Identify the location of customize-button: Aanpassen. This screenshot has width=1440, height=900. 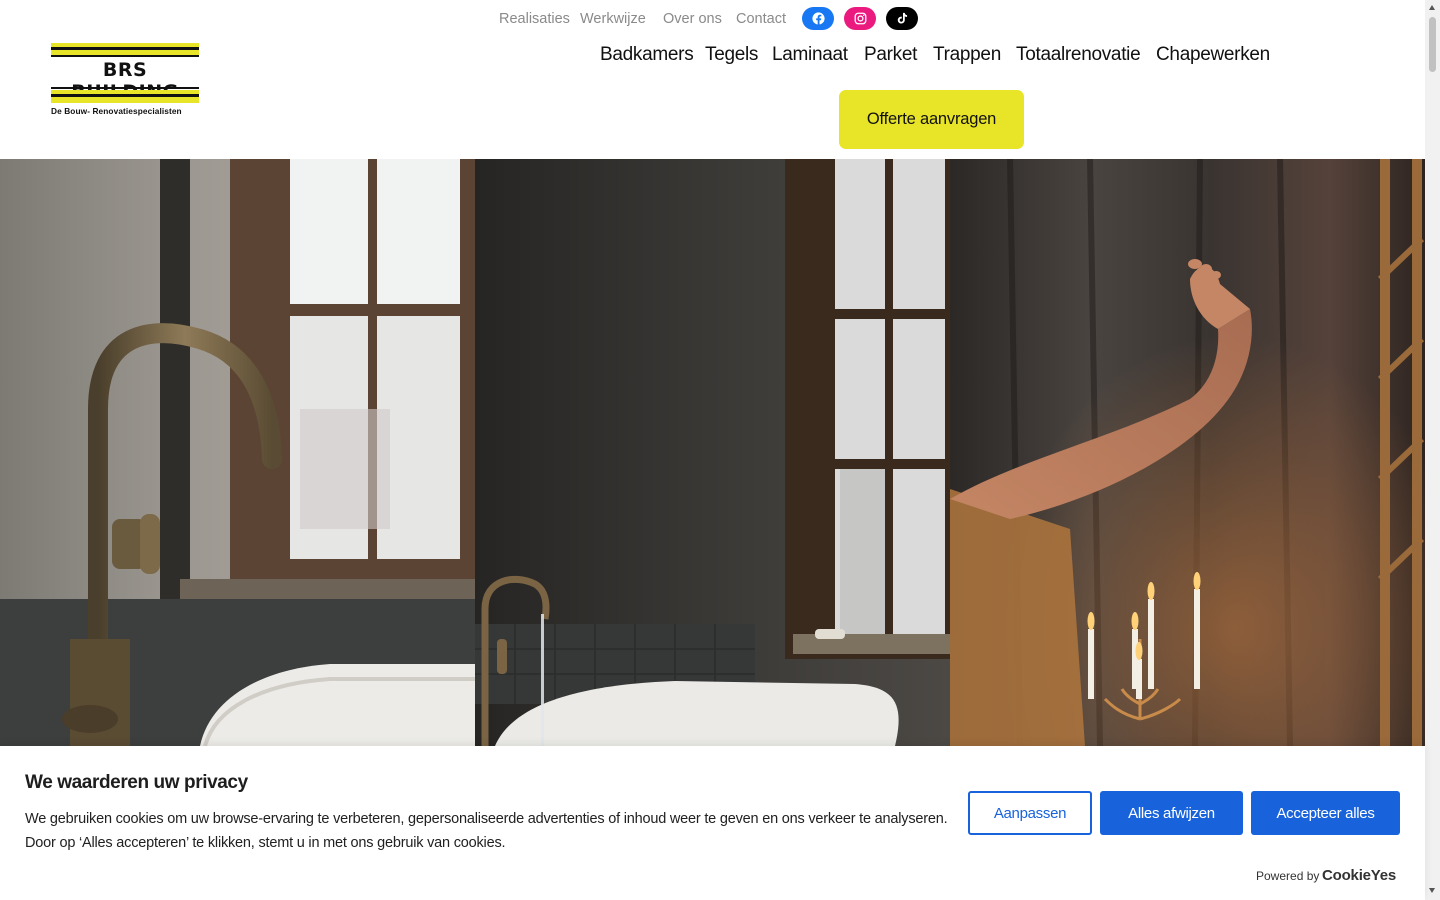
(1030, 813).